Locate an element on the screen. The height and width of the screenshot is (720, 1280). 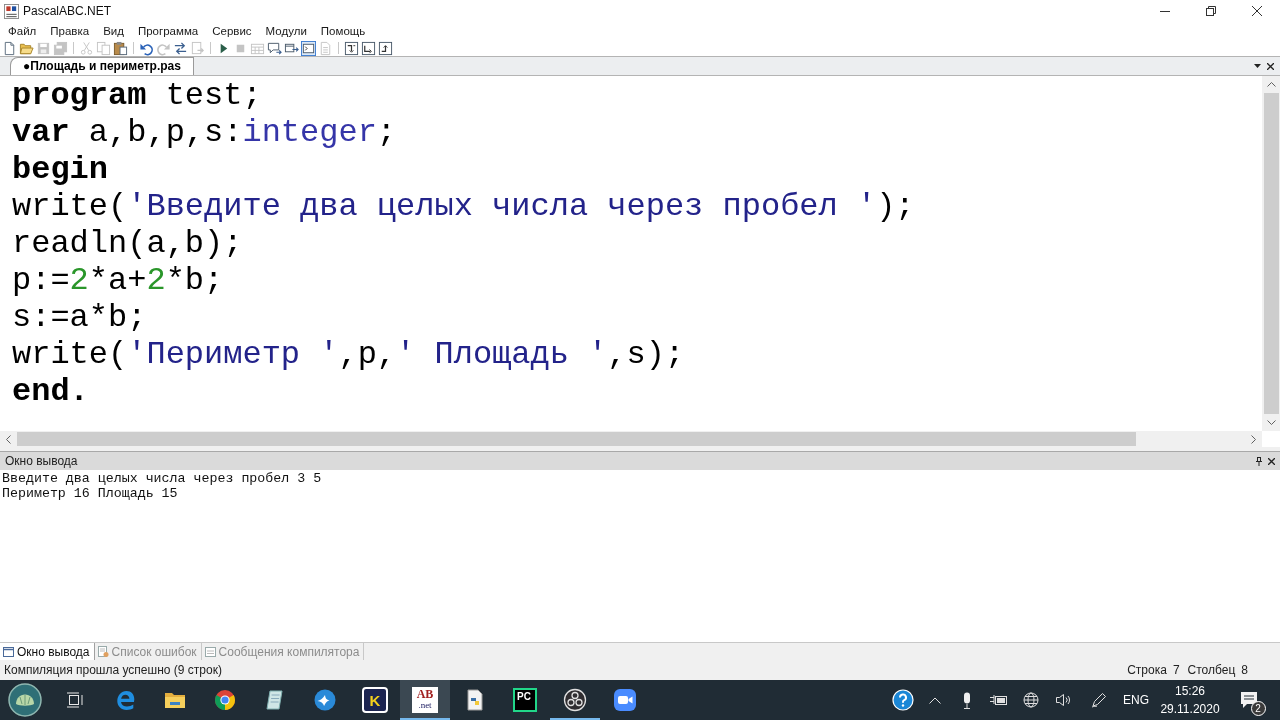
output-line: Введите два целых числа через пробел 3 5 is located at coordinates (162, 479).